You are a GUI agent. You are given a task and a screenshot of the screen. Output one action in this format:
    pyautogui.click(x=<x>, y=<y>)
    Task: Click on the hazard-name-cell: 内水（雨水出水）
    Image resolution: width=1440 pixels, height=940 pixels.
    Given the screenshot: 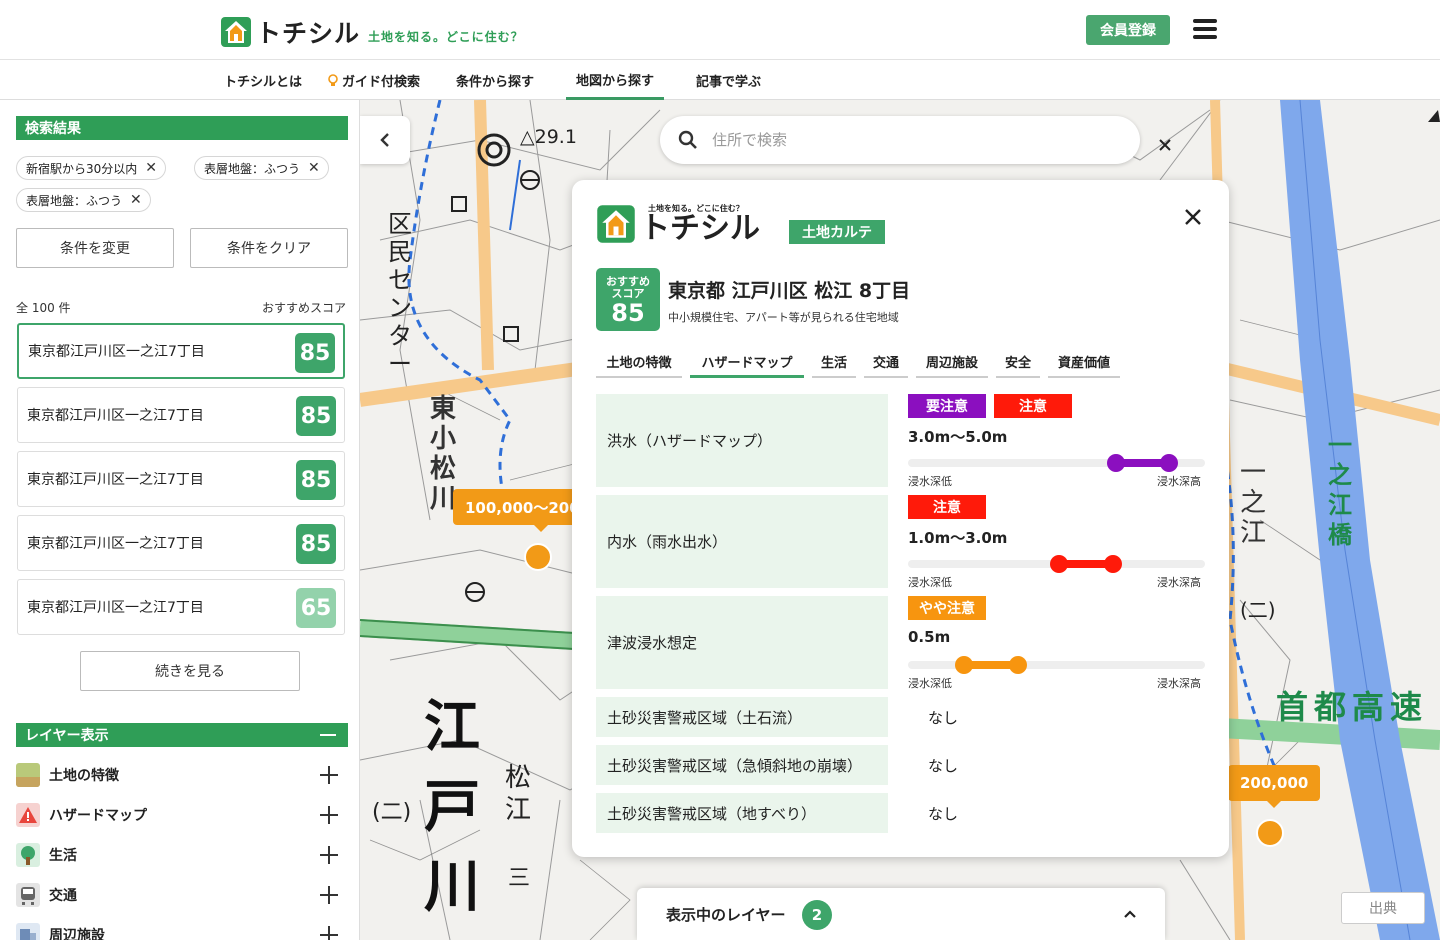 What is the action you would take?
    pyautogui.click(x=742, y=541)
    